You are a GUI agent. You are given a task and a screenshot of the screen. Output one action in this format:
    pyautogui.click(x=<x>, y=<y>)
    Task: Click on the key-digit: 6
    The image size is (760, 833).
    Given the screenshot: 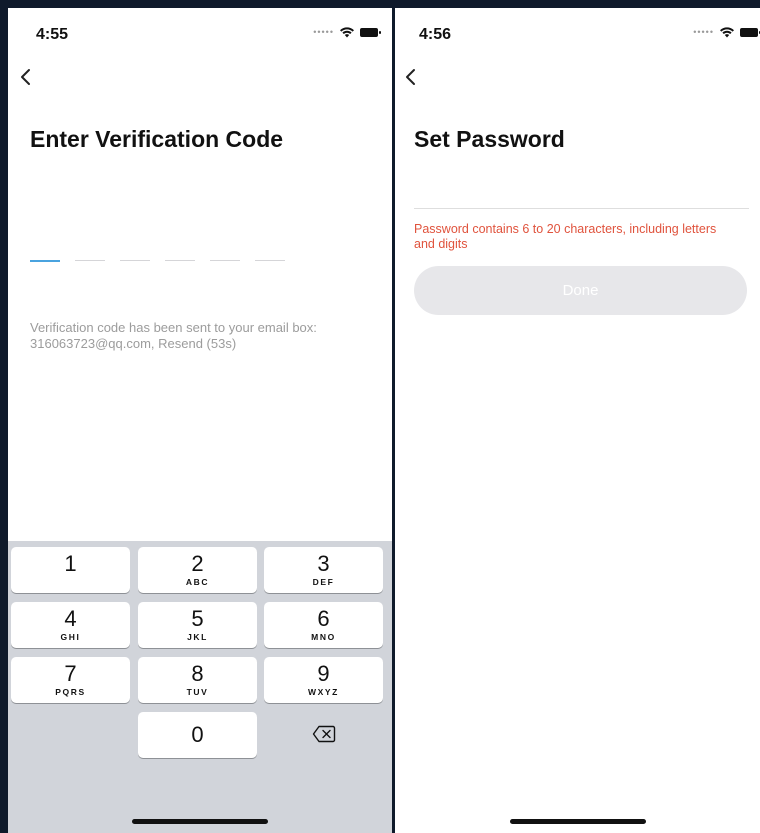 What is the action you would take?
    pyautogui.click(x=323, y=618)
    